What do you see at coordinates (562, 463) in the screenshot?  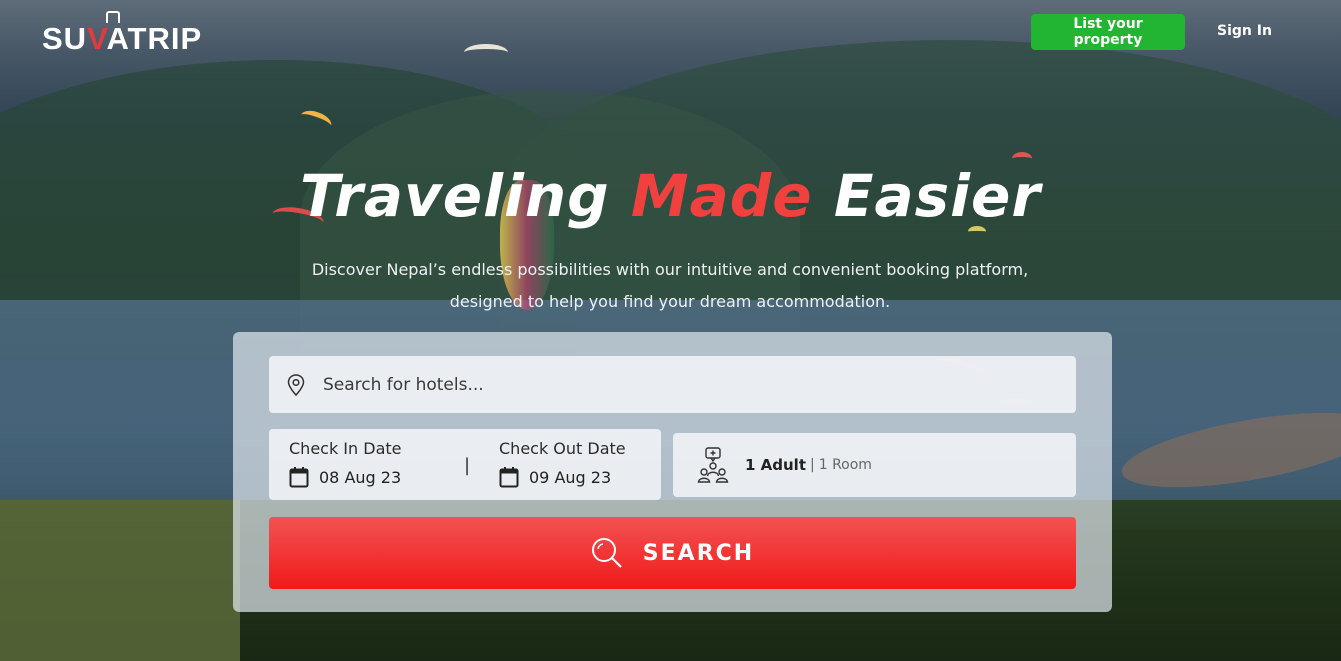 I see `check-out-field: Check Out Date 09 Aug 23` at bounding box center [562, 463].